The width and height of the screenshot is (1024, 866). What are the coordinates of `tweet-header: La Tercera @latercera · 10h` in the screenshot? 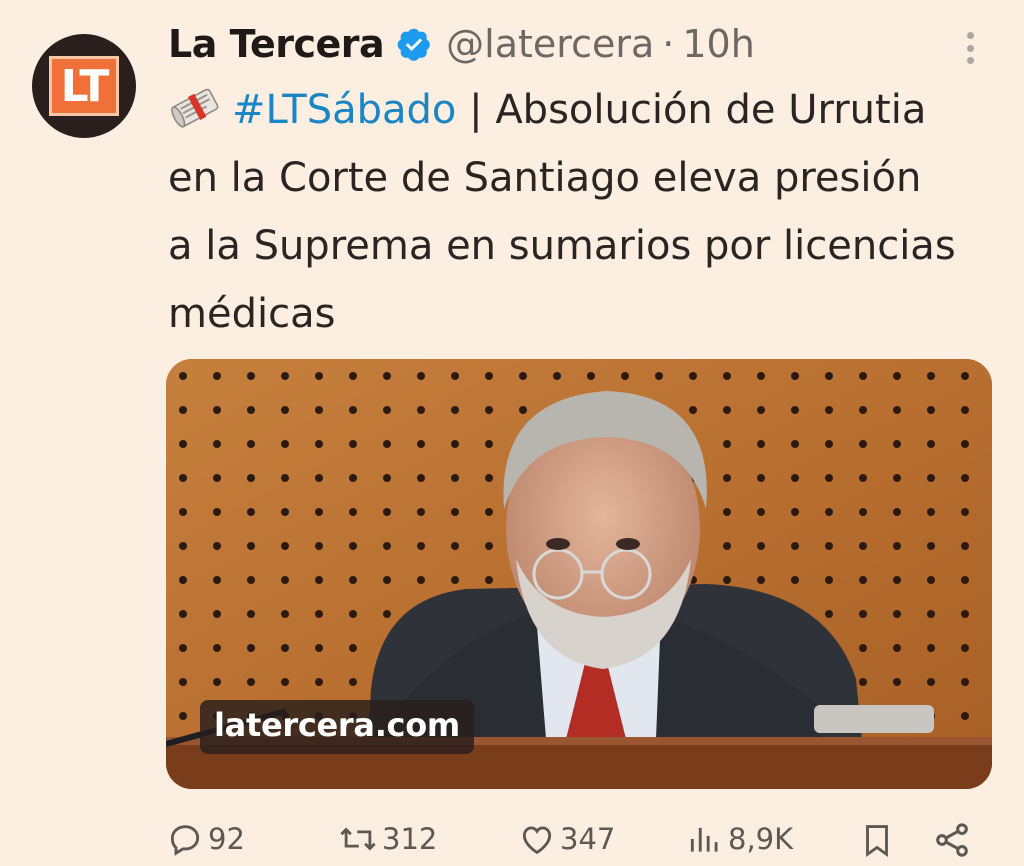 It's located at (461, 44).